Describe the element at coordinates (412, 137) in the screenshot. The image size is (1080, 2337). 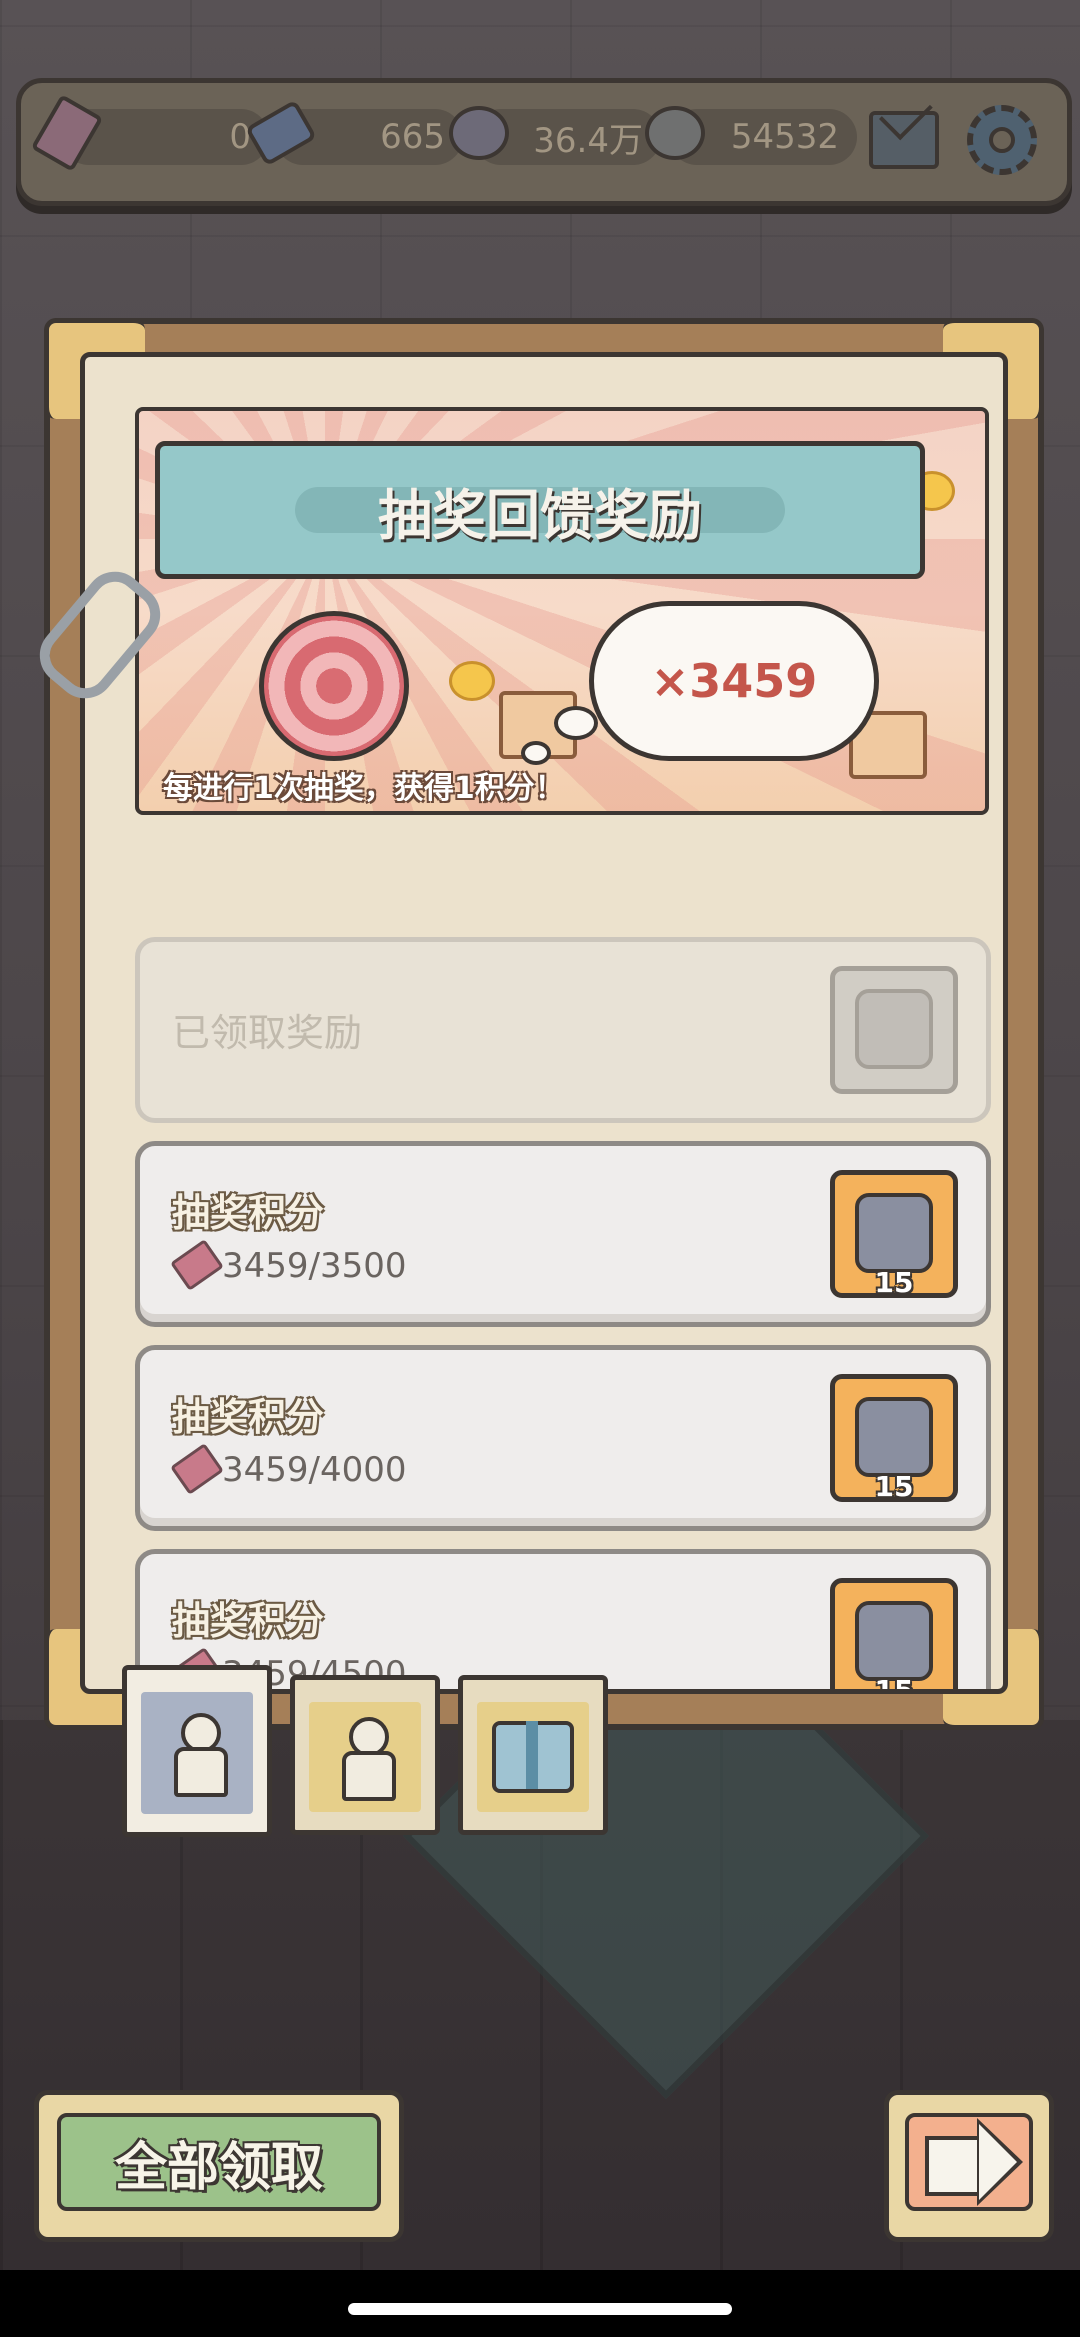
I see `gem-count: 665` at that location.